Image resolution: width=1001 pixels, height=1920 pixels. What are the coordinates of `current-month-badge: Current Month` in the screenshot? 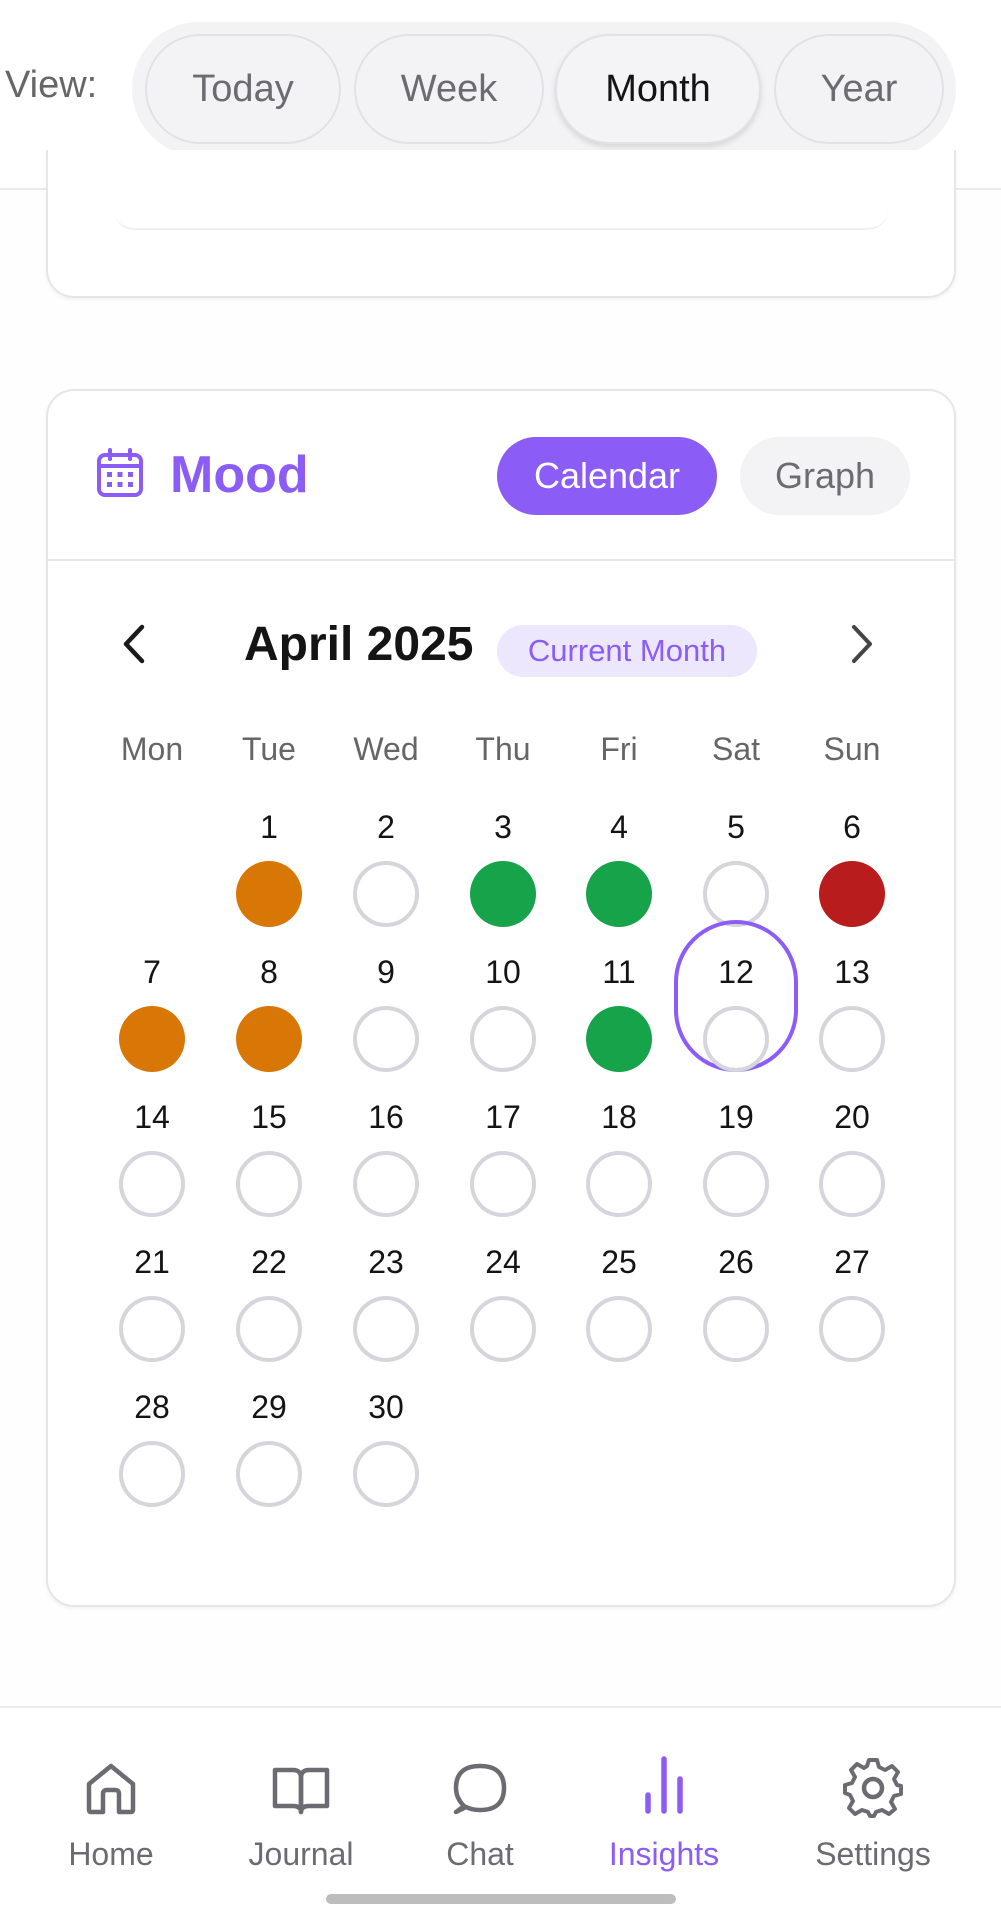 It's located at (627, 651).